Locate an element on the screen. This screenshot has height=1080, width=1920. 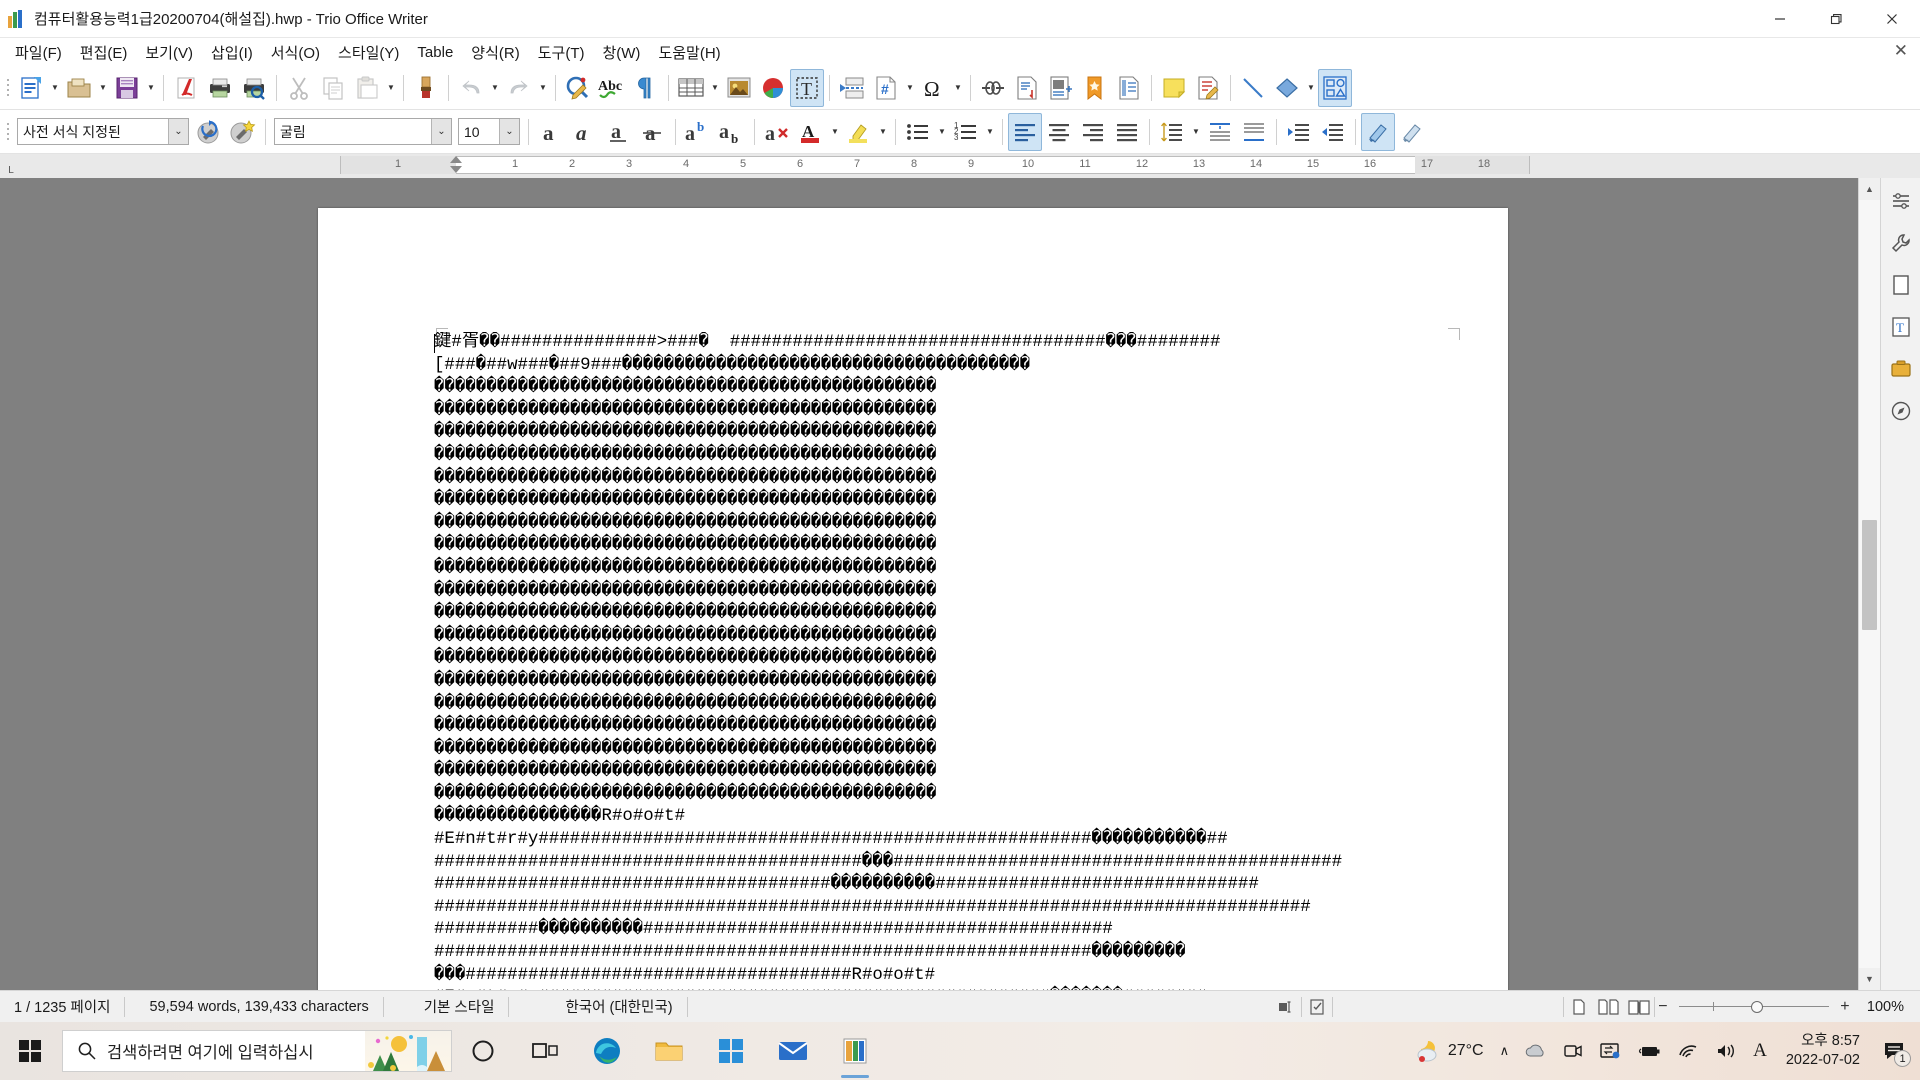
formatting-toolbar-grip is located at coordinates (8, 132).